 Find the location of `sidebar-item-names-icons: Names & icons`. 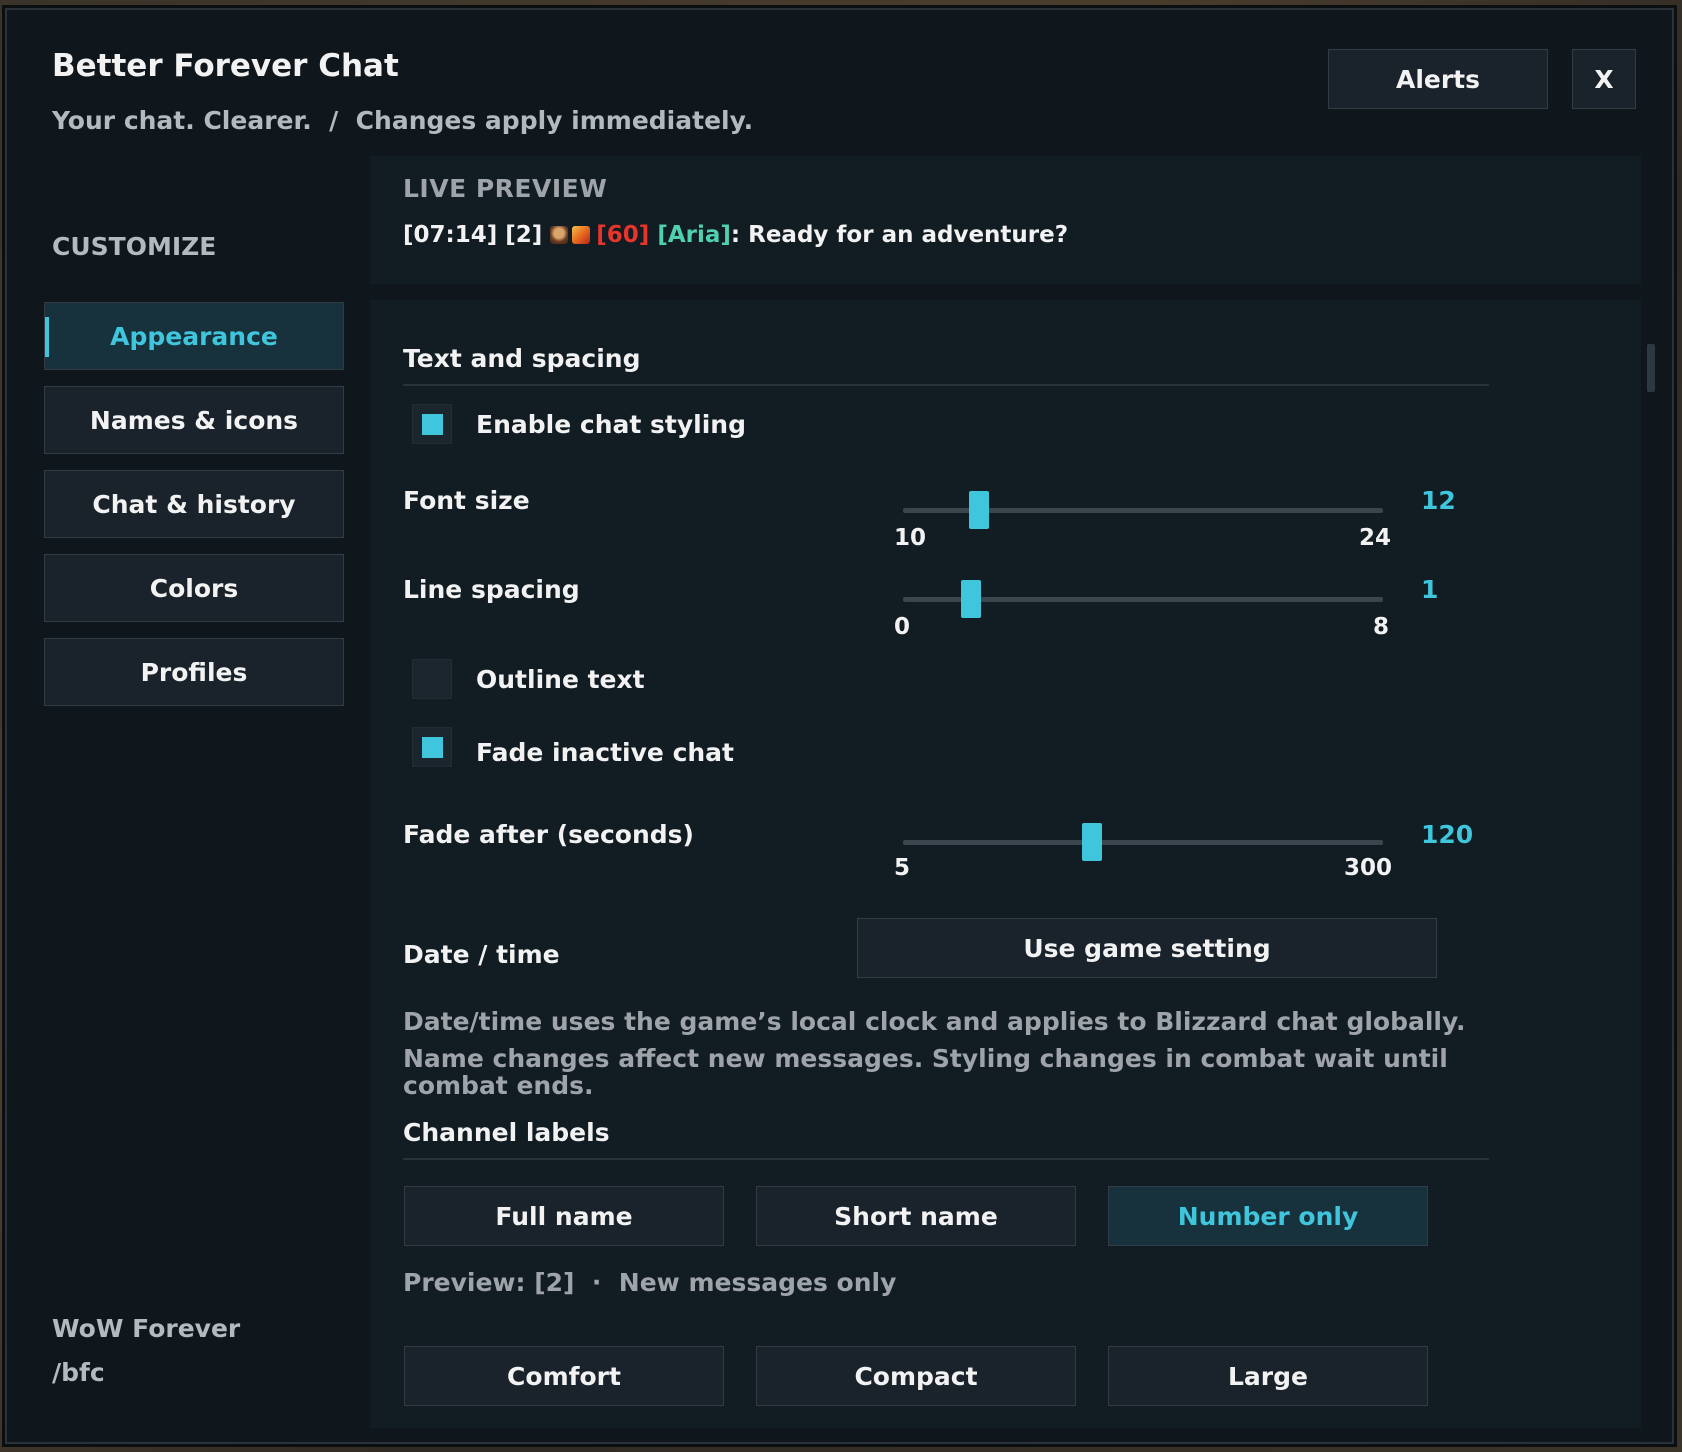

sidebar-item-names-icons: Names & icons is located at coordinates (194, 420).